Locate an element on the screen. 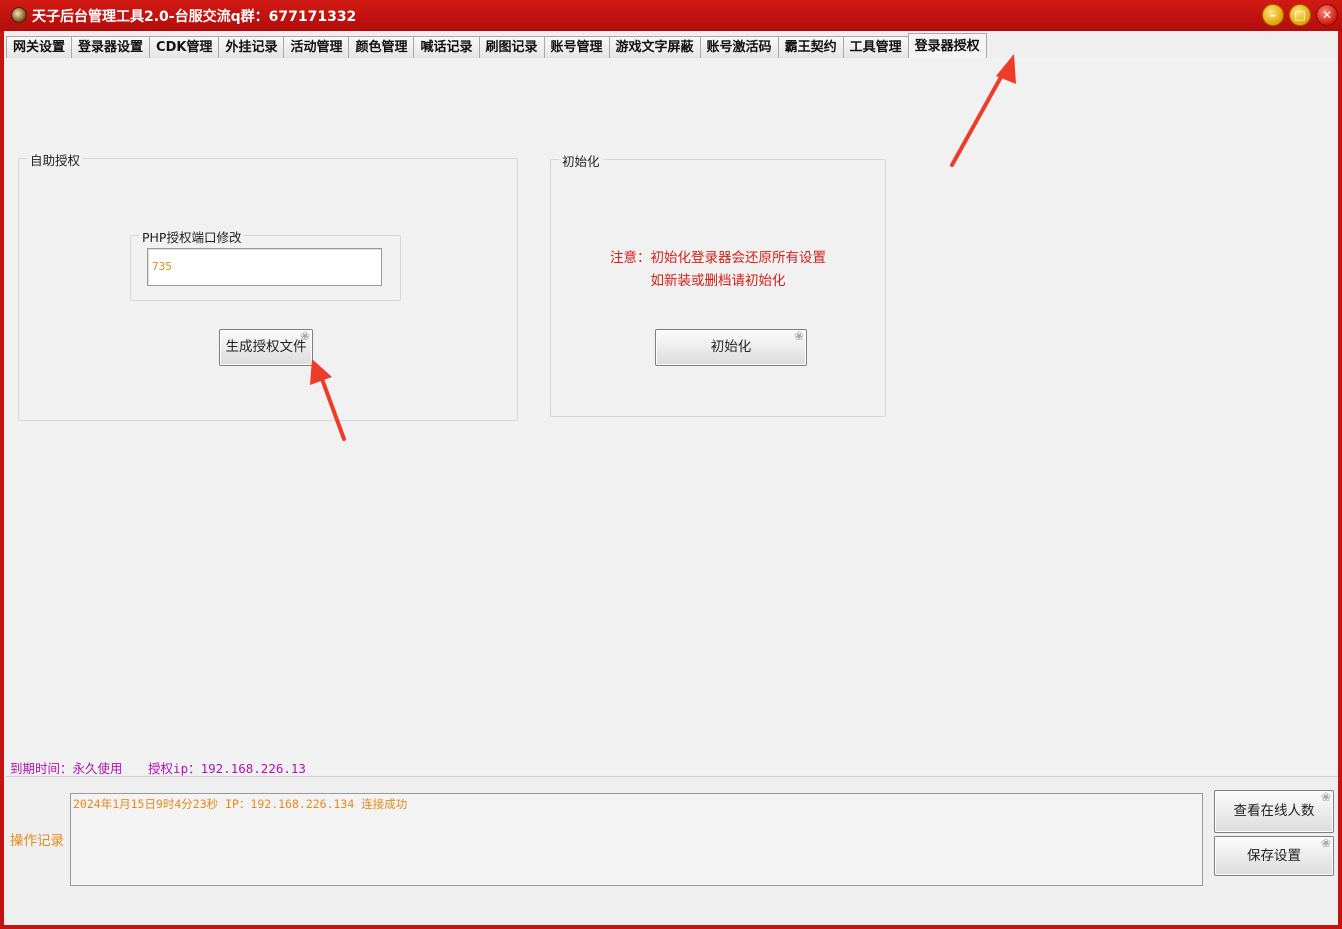  close-icon: ✕ is located at coordinates (1327, 15).